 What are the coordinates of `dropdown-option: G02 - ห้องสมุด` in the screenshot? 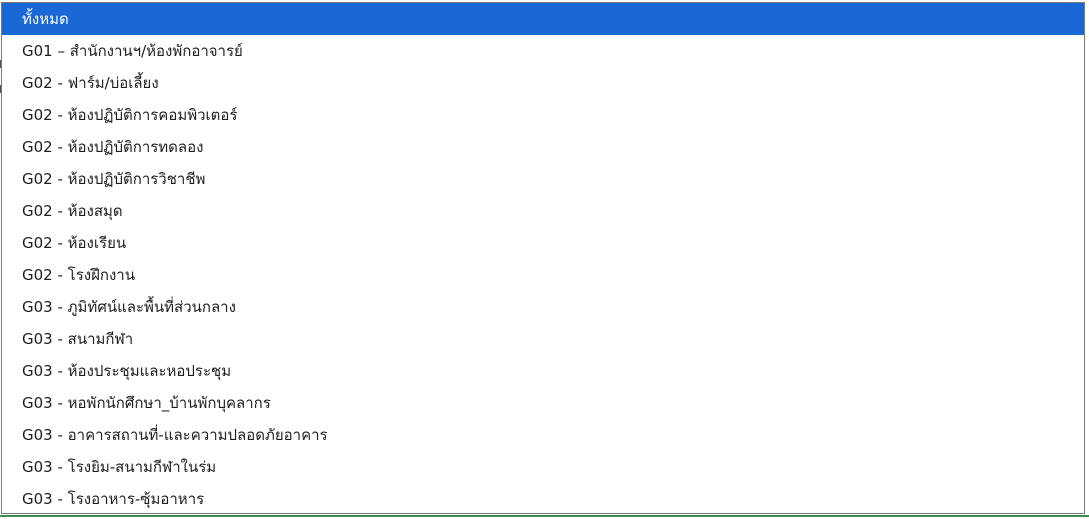 It's located at (543, 211).